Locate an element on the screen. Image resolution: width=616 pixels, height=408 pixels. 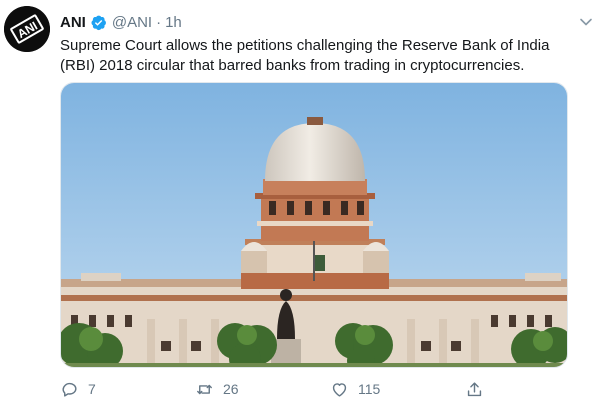
reply-icon is located at coordinates (69, 389).